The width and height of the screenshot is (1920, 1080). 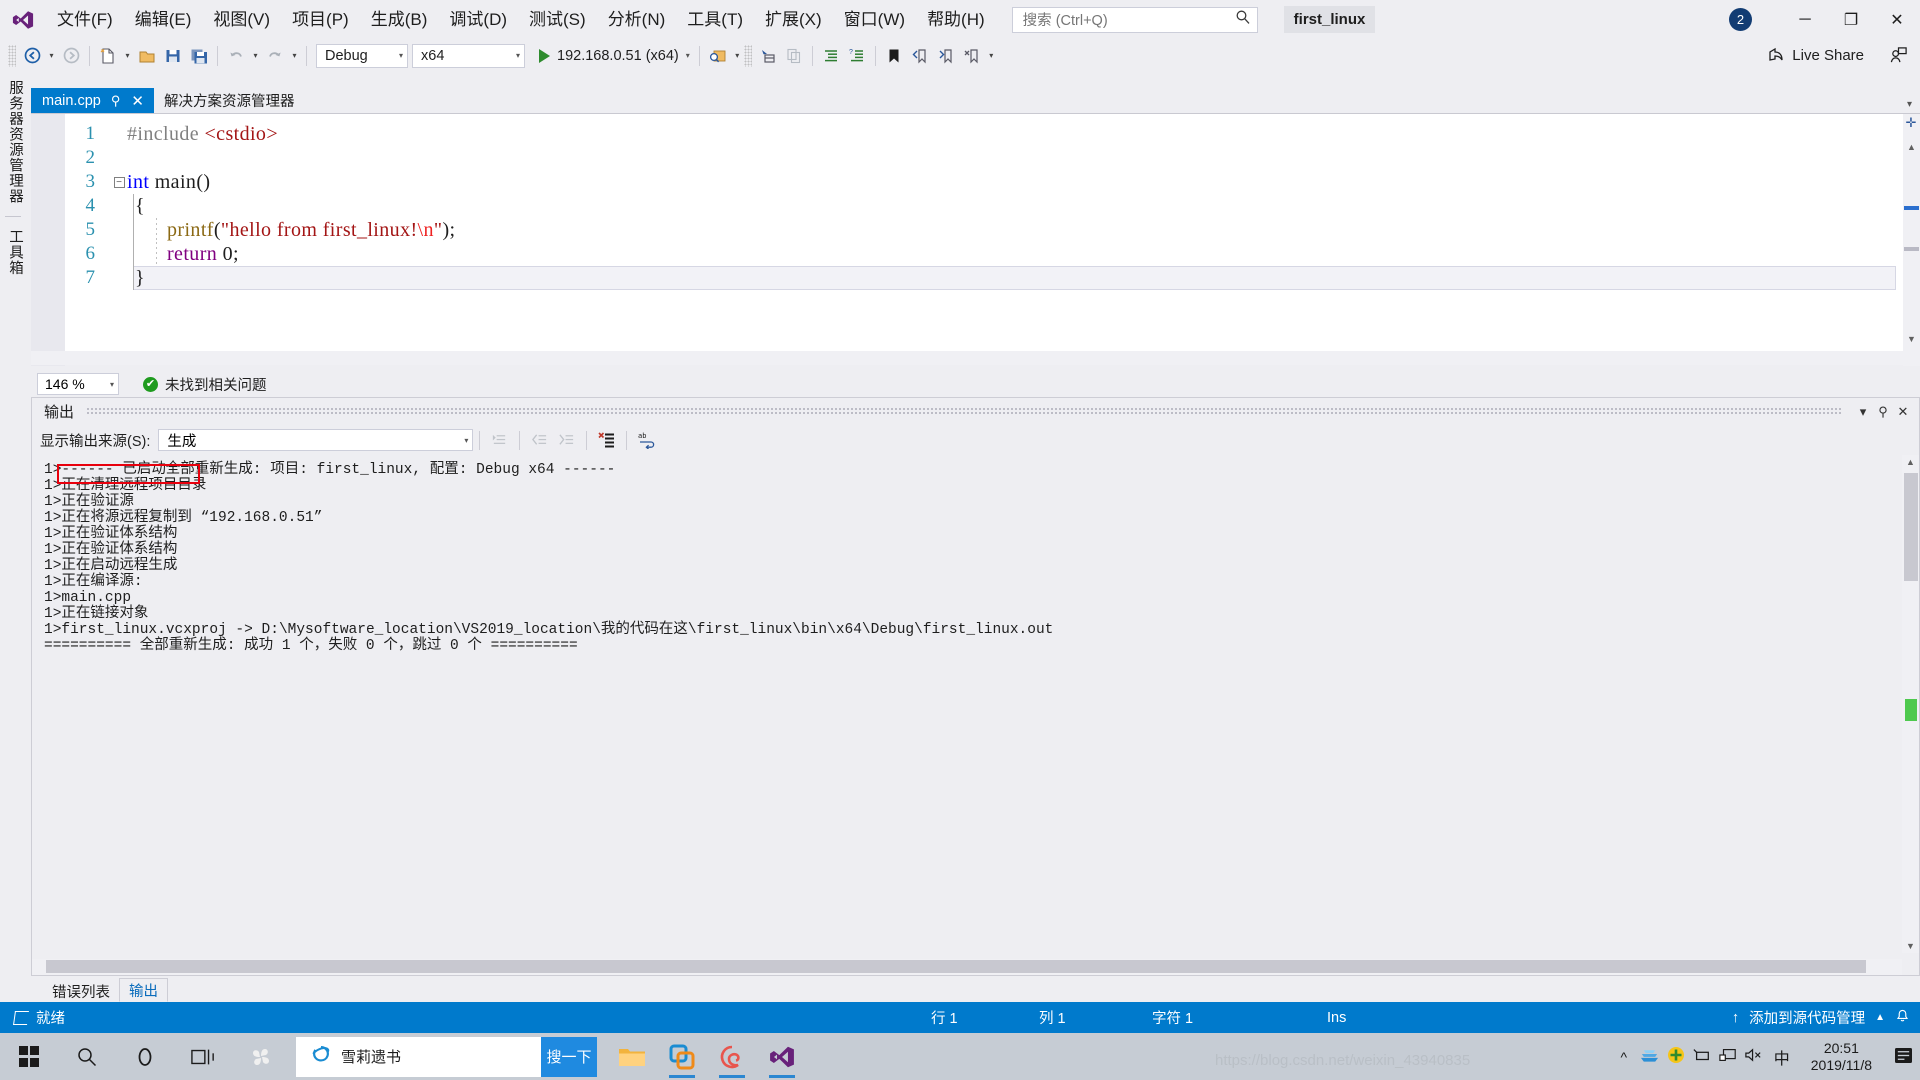 I want to click on find-dropdown-icon: ▾, so click(x=737, y=55).